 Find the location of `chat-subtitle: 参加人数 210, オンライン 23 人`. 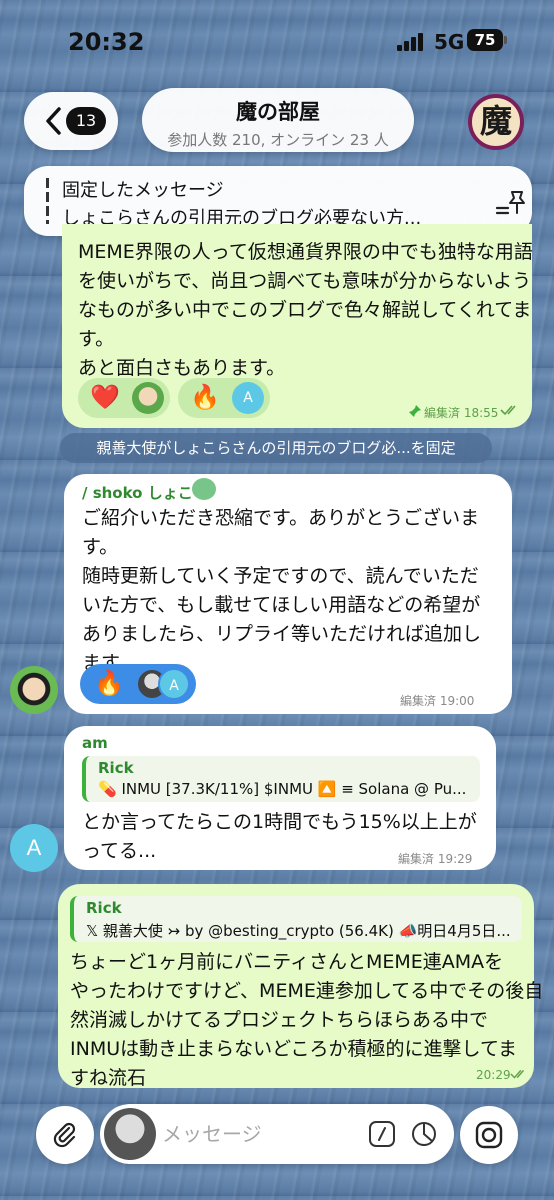

chat-subtitle: 参加人数 210, オンライン 23 人 is located at coordinates (278, 140).